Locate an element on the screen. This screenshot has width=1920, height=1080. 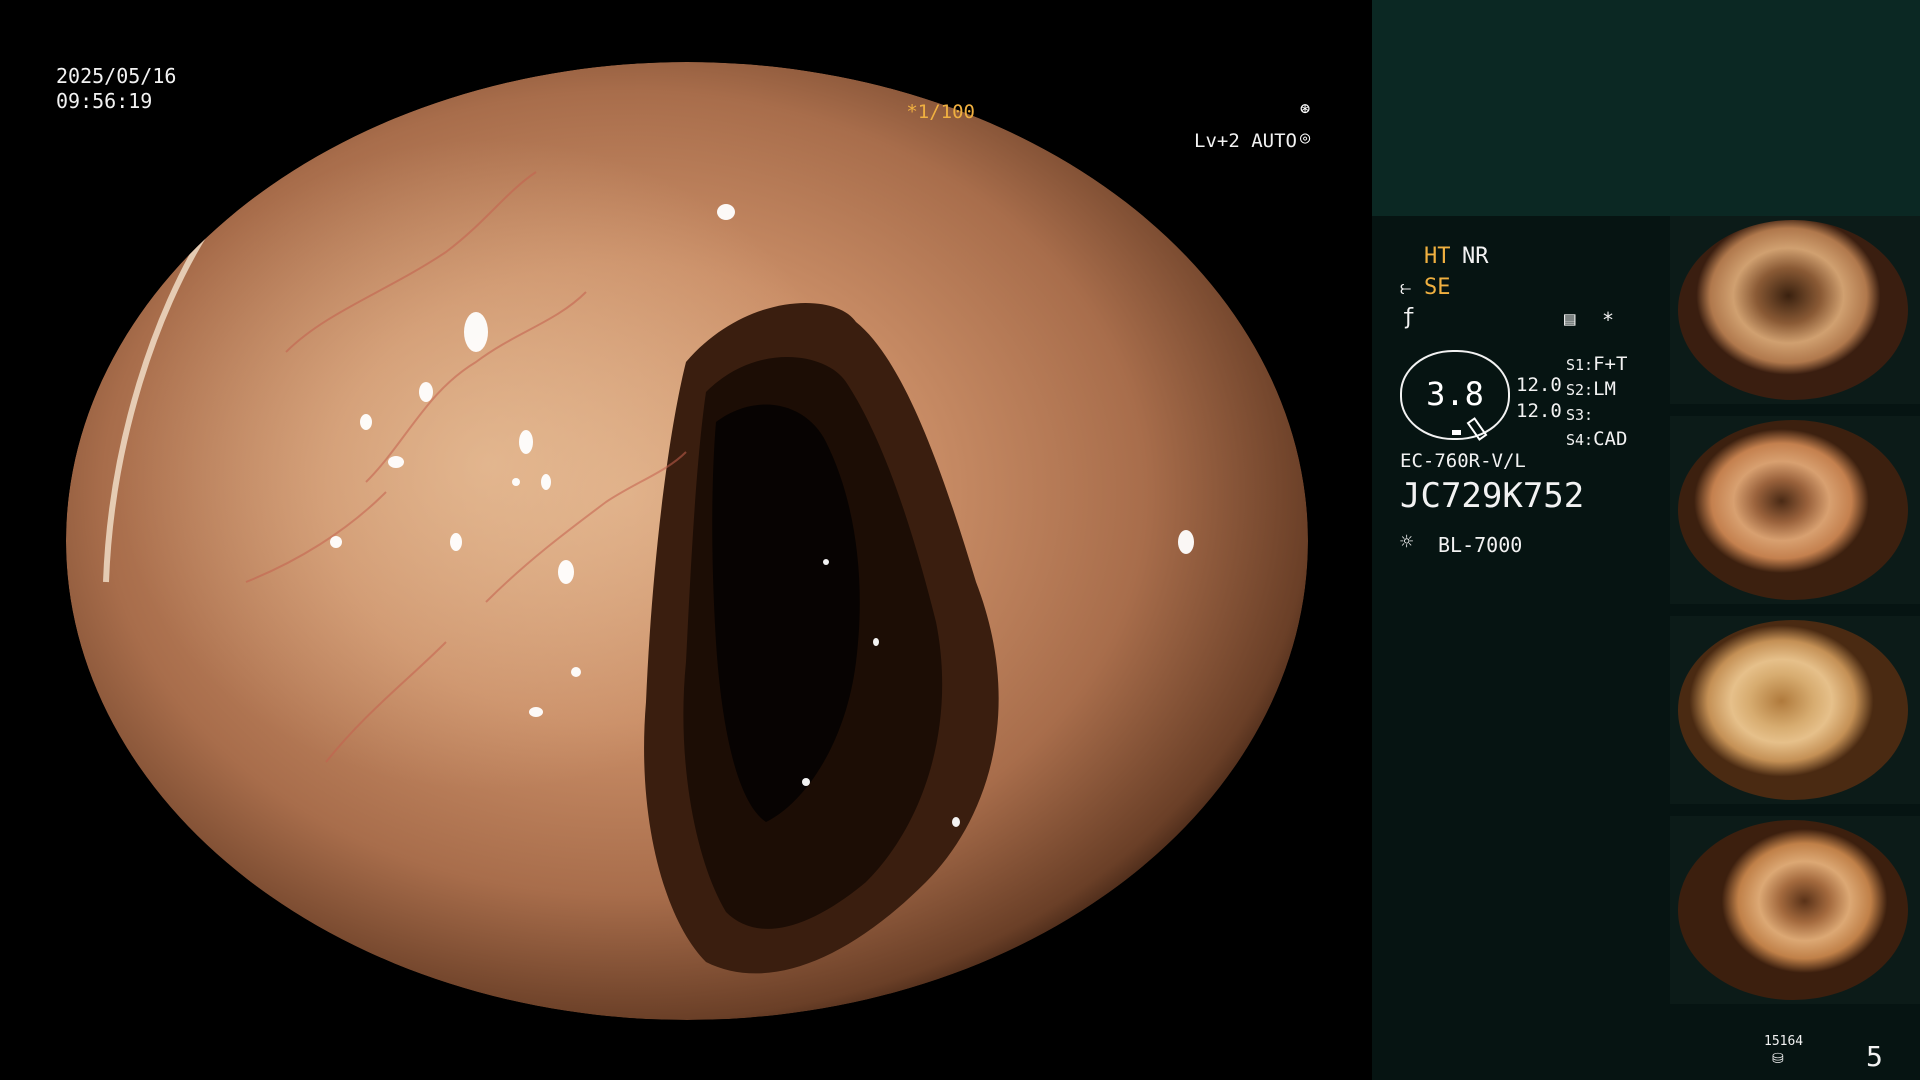
gauge-needle-icon is located at coordinates (1477, 429).